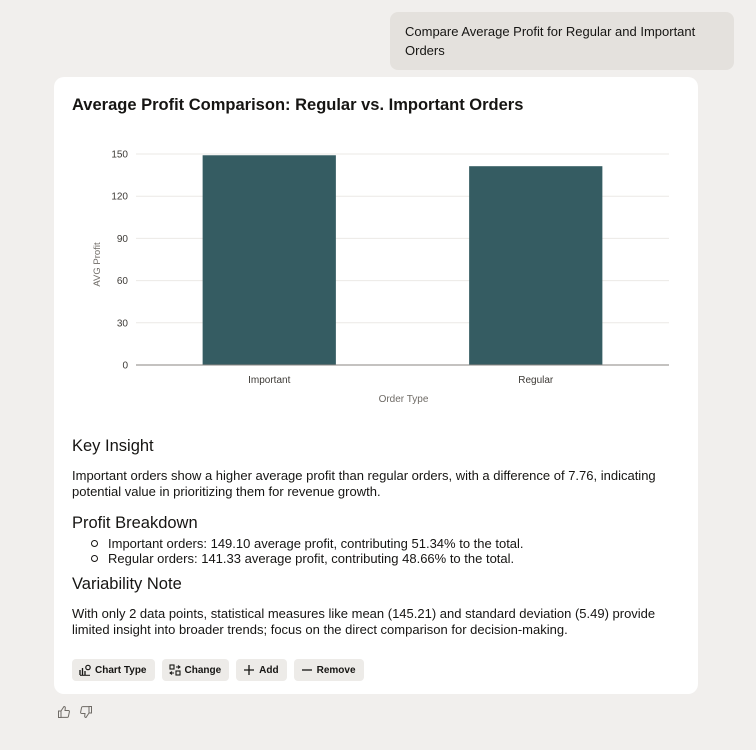  I want to click on chart-type-button: Chart Type, so click(113, 670).